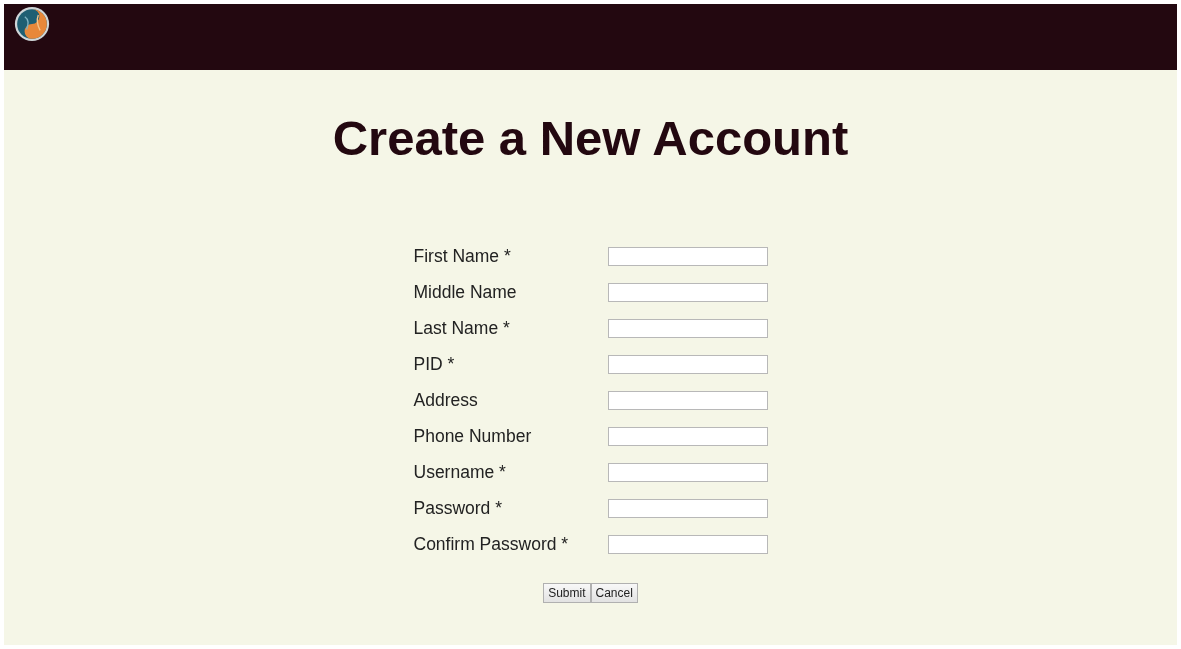 Image resolution: width=1181 pixels, height=649 pixels. I want to click on field-label: Confirm Password *, so click(491, 544).